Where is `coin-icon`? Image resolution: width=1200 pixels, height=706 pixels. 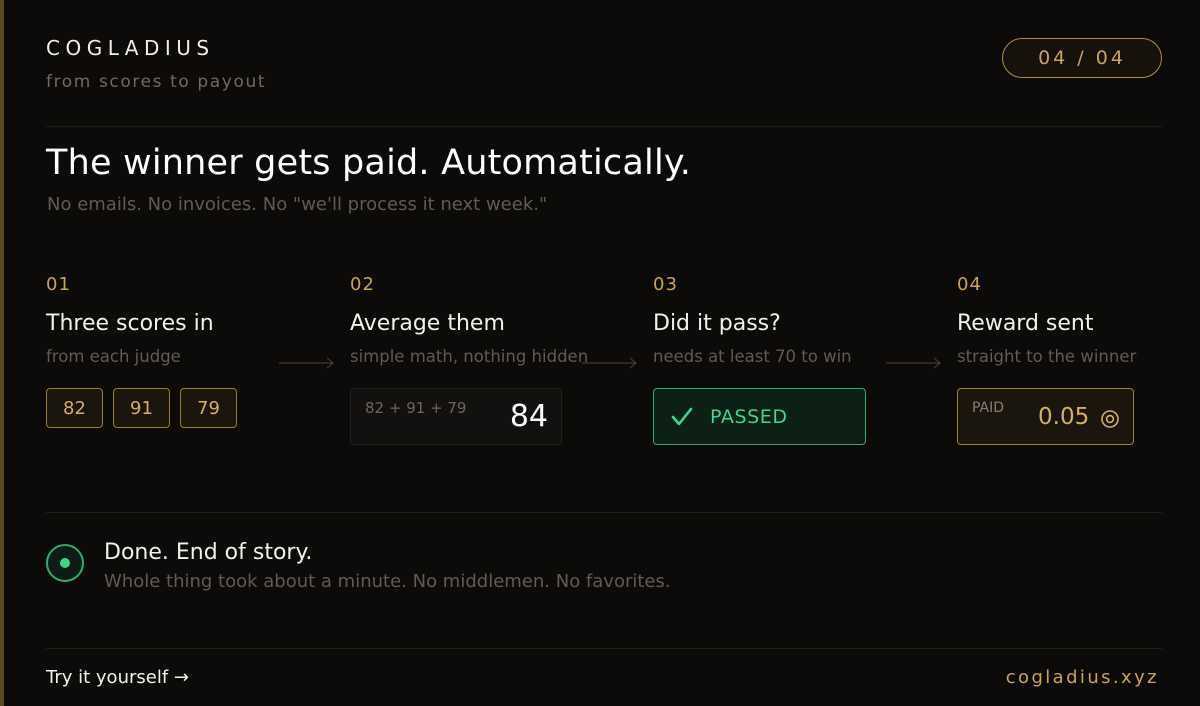 coin-icon is located at coordinates (1110, 419).